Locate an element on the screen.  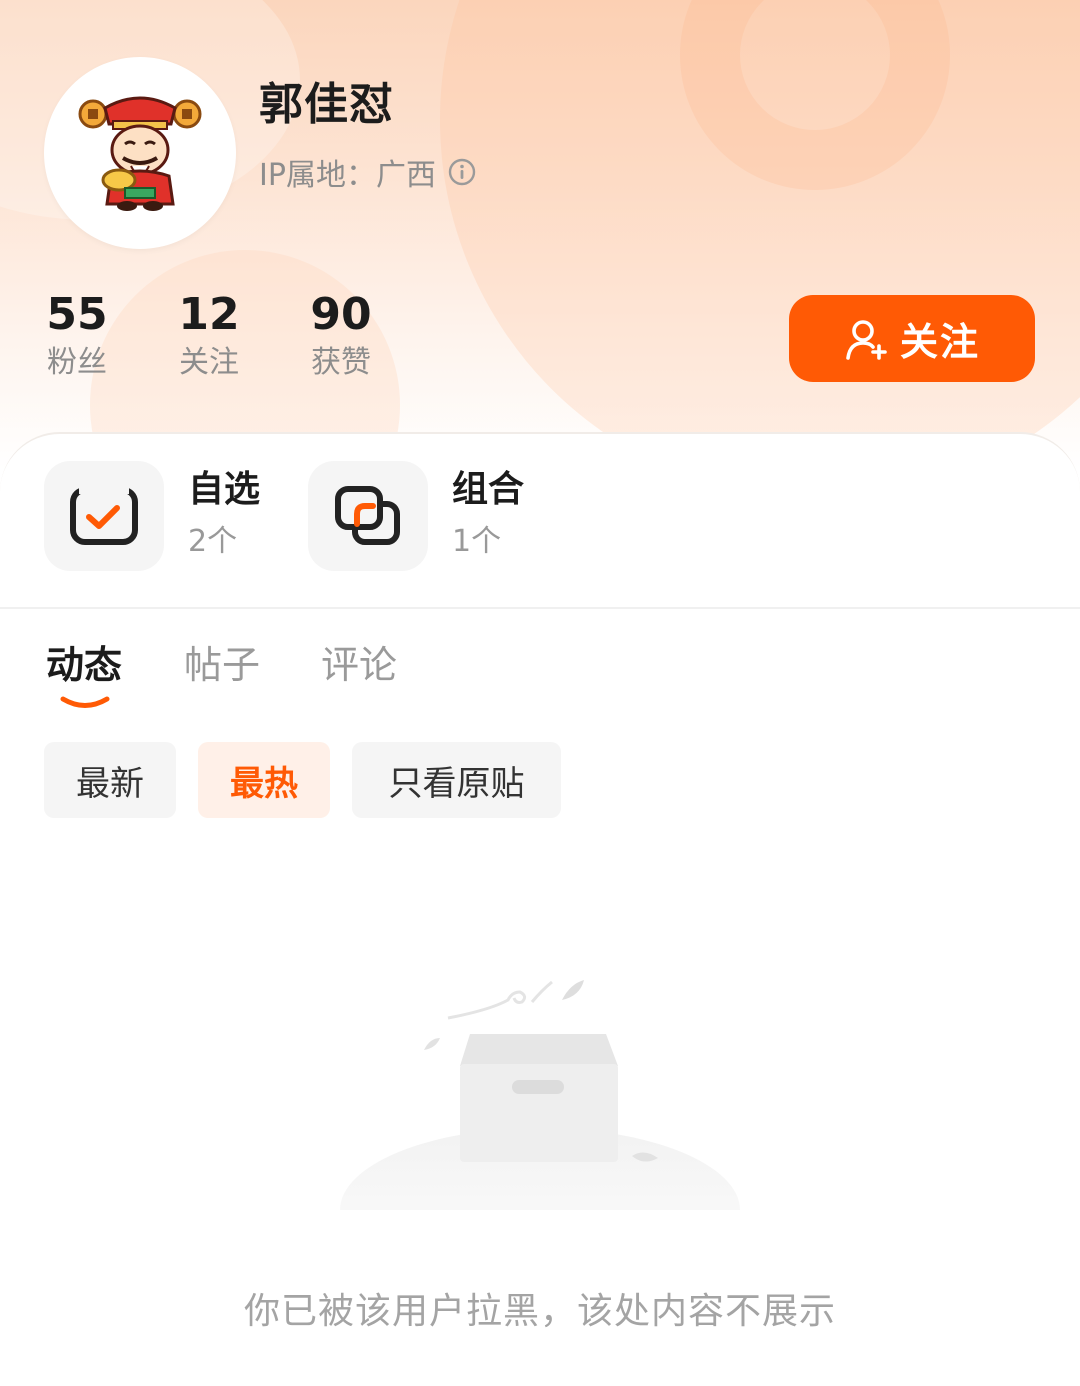
tab-posts: 帖子 is located at coordinates (222, 665).